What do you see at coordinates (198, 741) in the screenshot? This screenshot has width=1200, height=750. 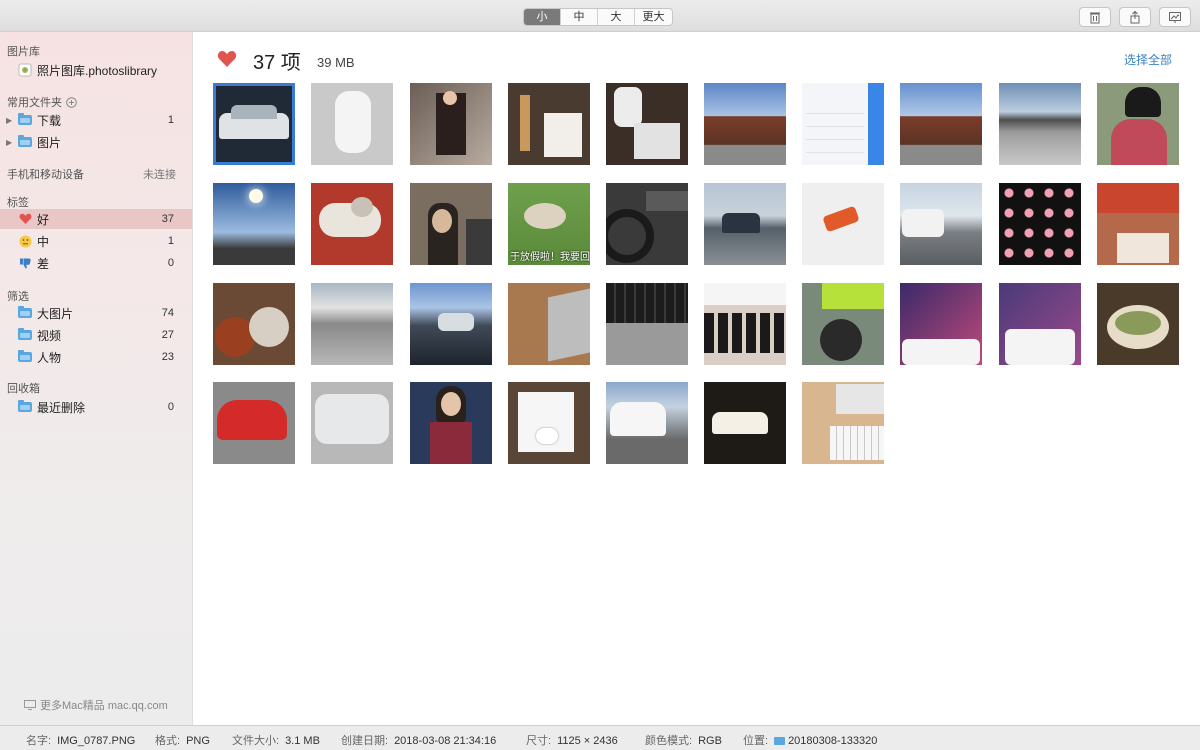 I see `status-format-value: PNG` at bounding box center [198, 741].